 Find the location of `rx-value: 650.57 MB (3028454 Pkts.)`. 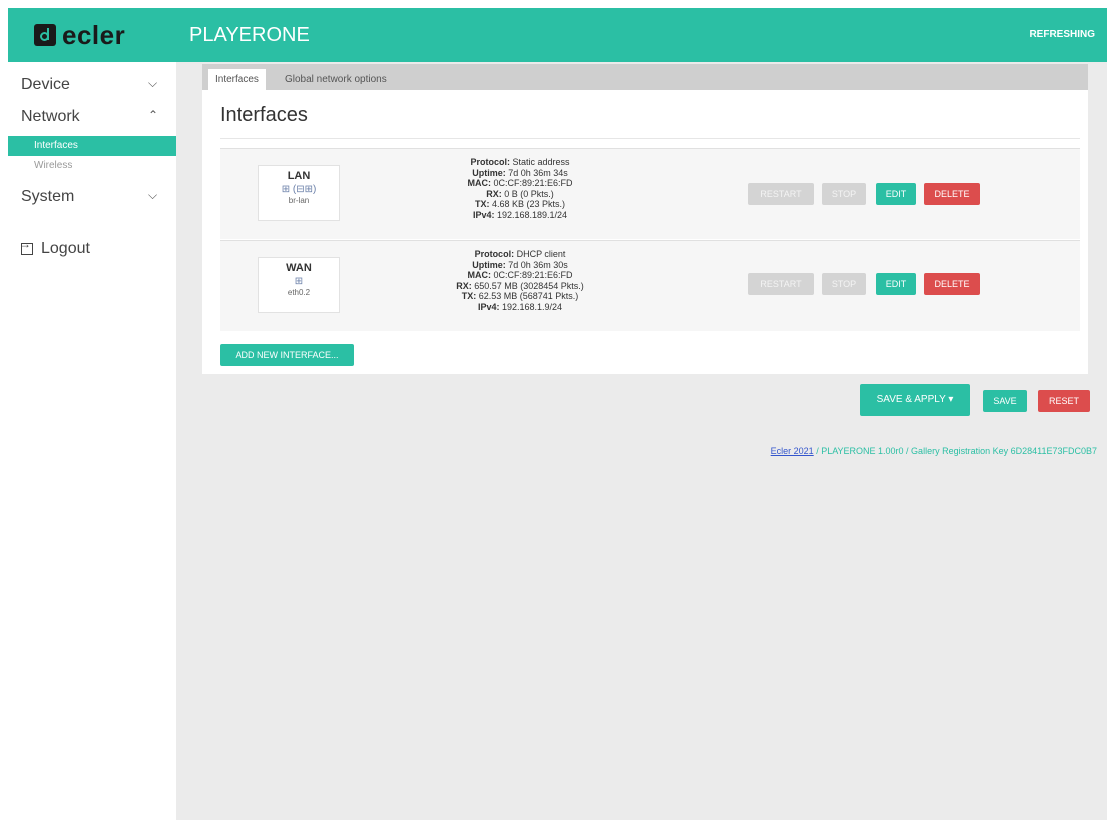

rx-value: 650.57 MB (3028454 Pkts.) is located at coordinates (529, 285).